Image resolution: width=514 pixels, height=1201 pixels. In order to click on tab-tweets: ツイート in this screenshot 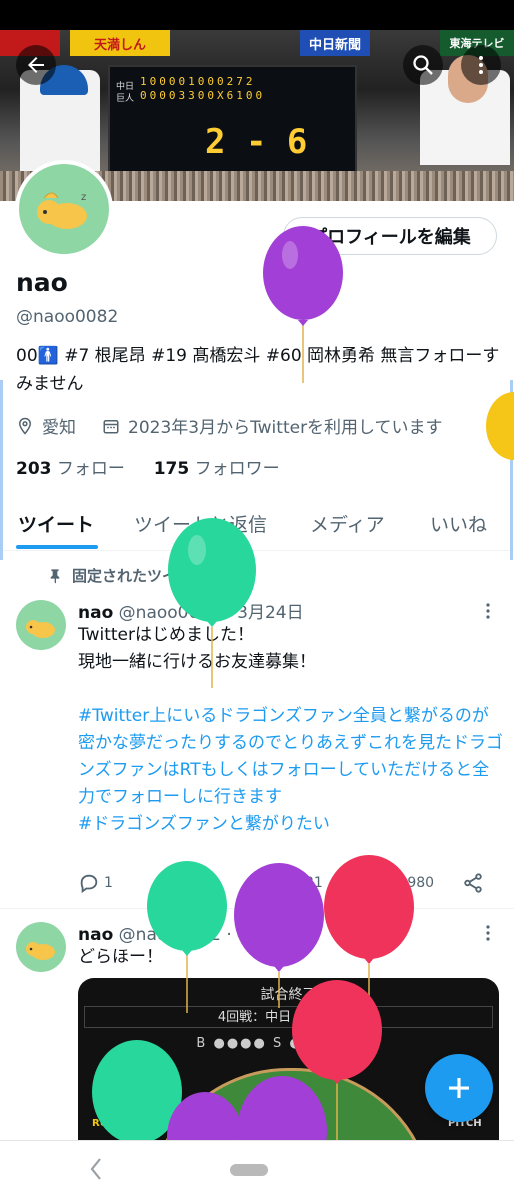, I will do `click(56, 523)`.